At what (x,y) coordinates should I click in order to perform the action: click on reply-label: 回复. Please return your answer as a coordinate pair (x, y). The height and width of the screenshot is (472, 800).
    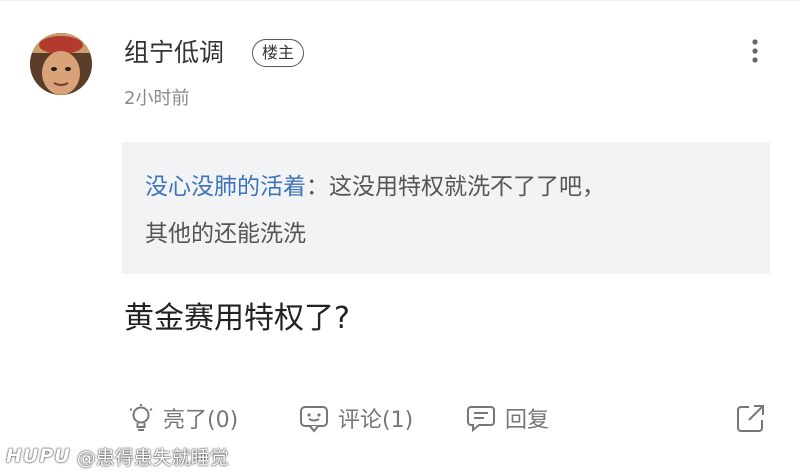
    Looking at the image, I should click on (527, 420).